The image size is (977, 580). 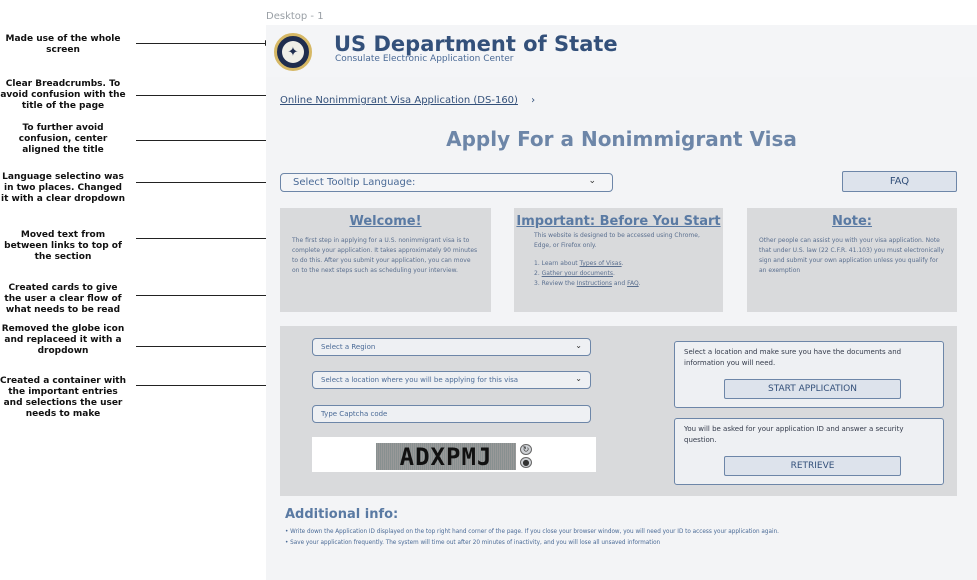 What do you see at coordinates (633, 283) in the screenshot?
I see `faq-link: FAQ` at bounding box center [633, 283].